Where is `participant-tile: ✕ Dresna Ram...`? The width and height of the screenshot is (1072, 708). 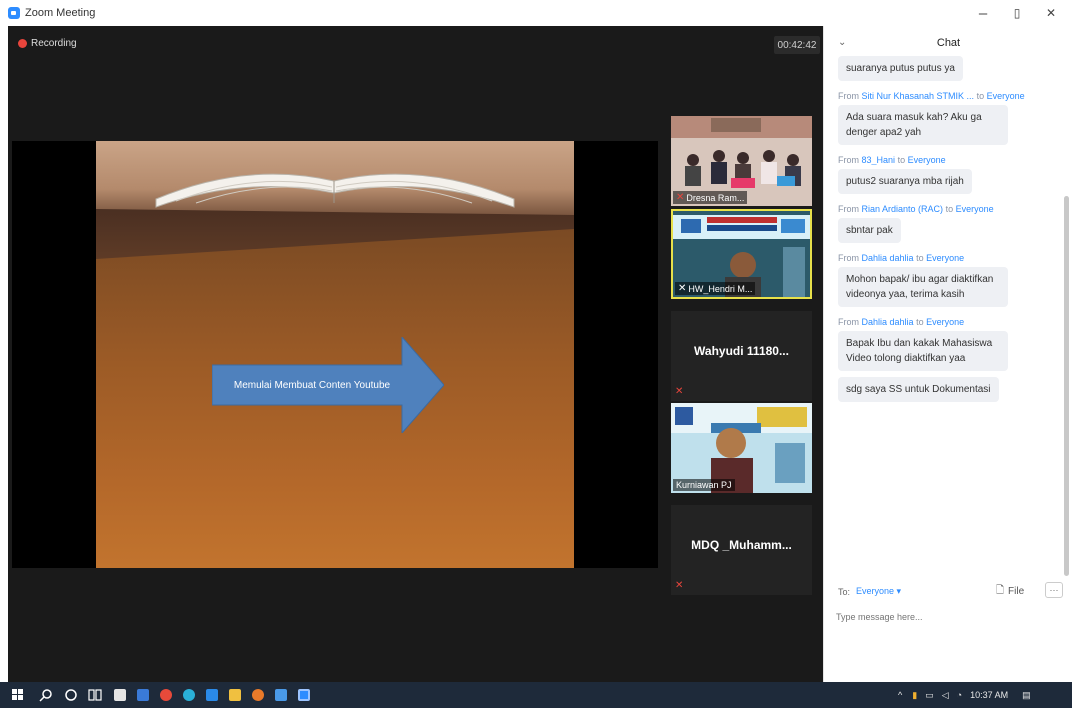 participant-tile: ✕ Dresna Ram... is located at coordinates (741, 161).